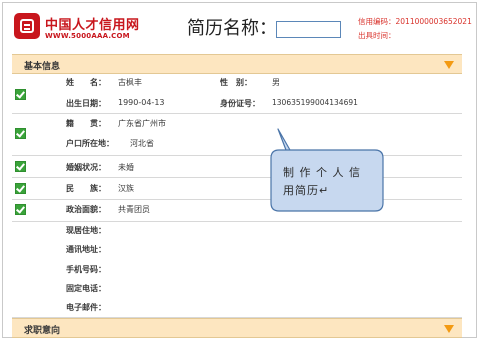 This screenshot has height=341, width=481. I want to click on credit-code: 信用编码：2011000003652021, so click(415, 21).